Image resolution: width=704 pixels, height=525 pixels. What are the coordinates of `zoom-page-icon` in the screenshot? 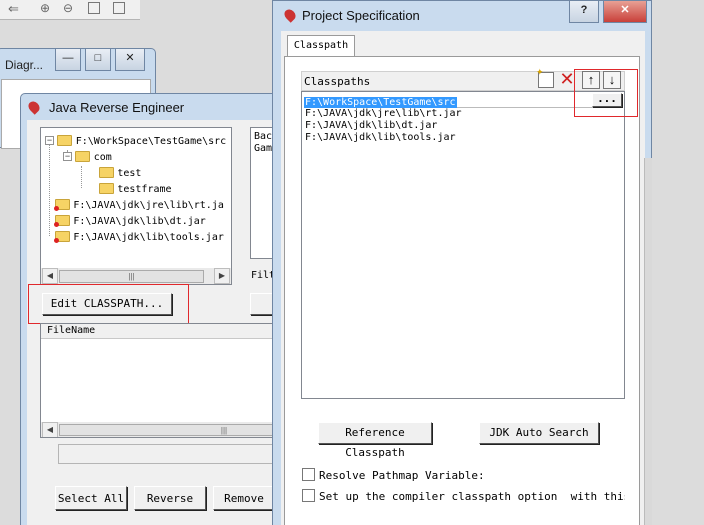 It's located at (119, 8).